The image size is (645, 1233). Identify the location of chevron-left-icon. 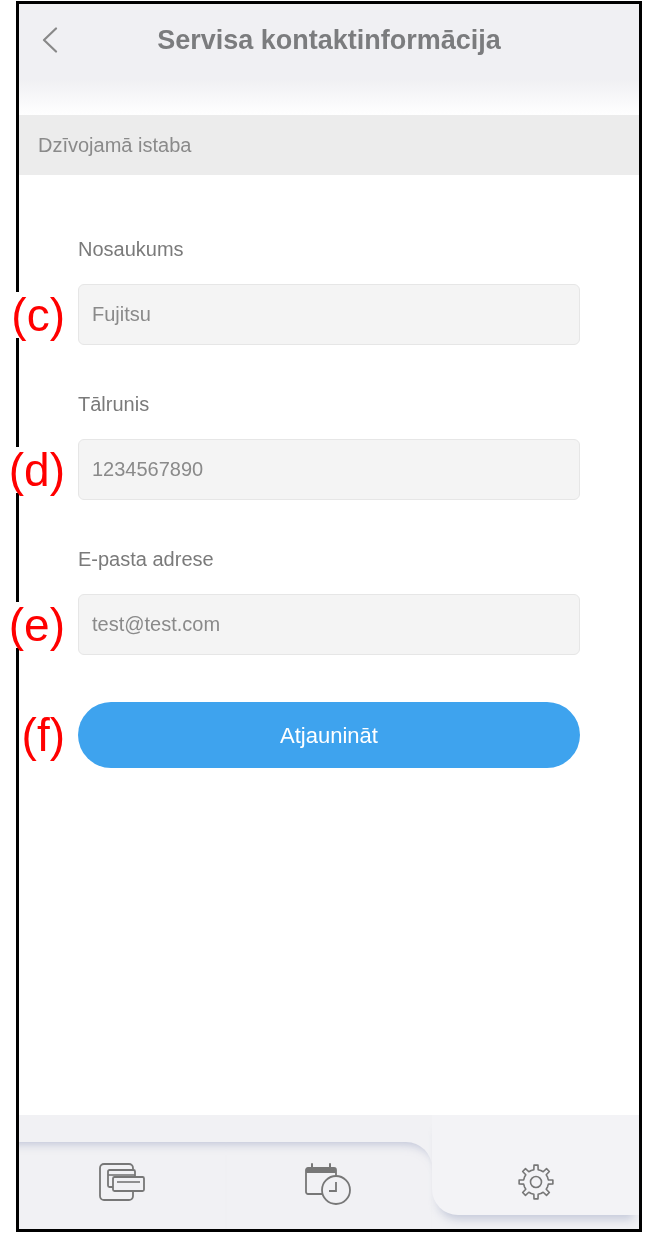
(50, 40).